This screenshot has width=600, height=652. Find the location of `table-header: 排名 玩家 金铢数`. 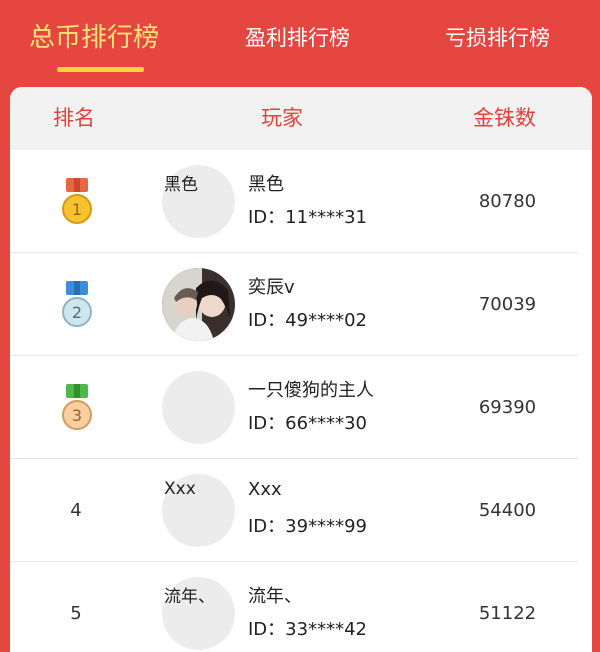

table-header: 排名 玩家 金铢数 is located at coordinates (301, 118).